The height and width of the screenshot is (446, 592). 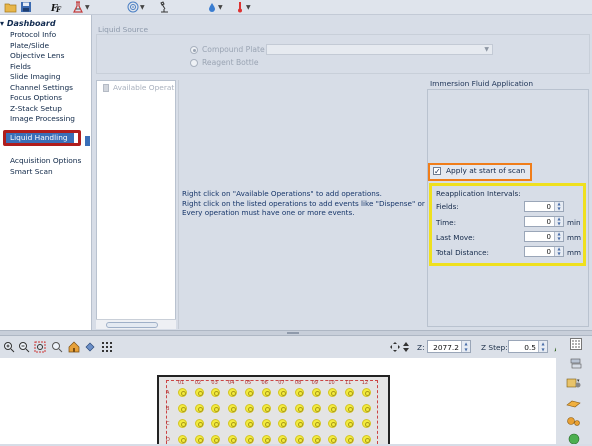 What do you see at coordinates (194, 50) in the screenshot?
I see `compound-plate-radio` at bounding box center [194, 50].